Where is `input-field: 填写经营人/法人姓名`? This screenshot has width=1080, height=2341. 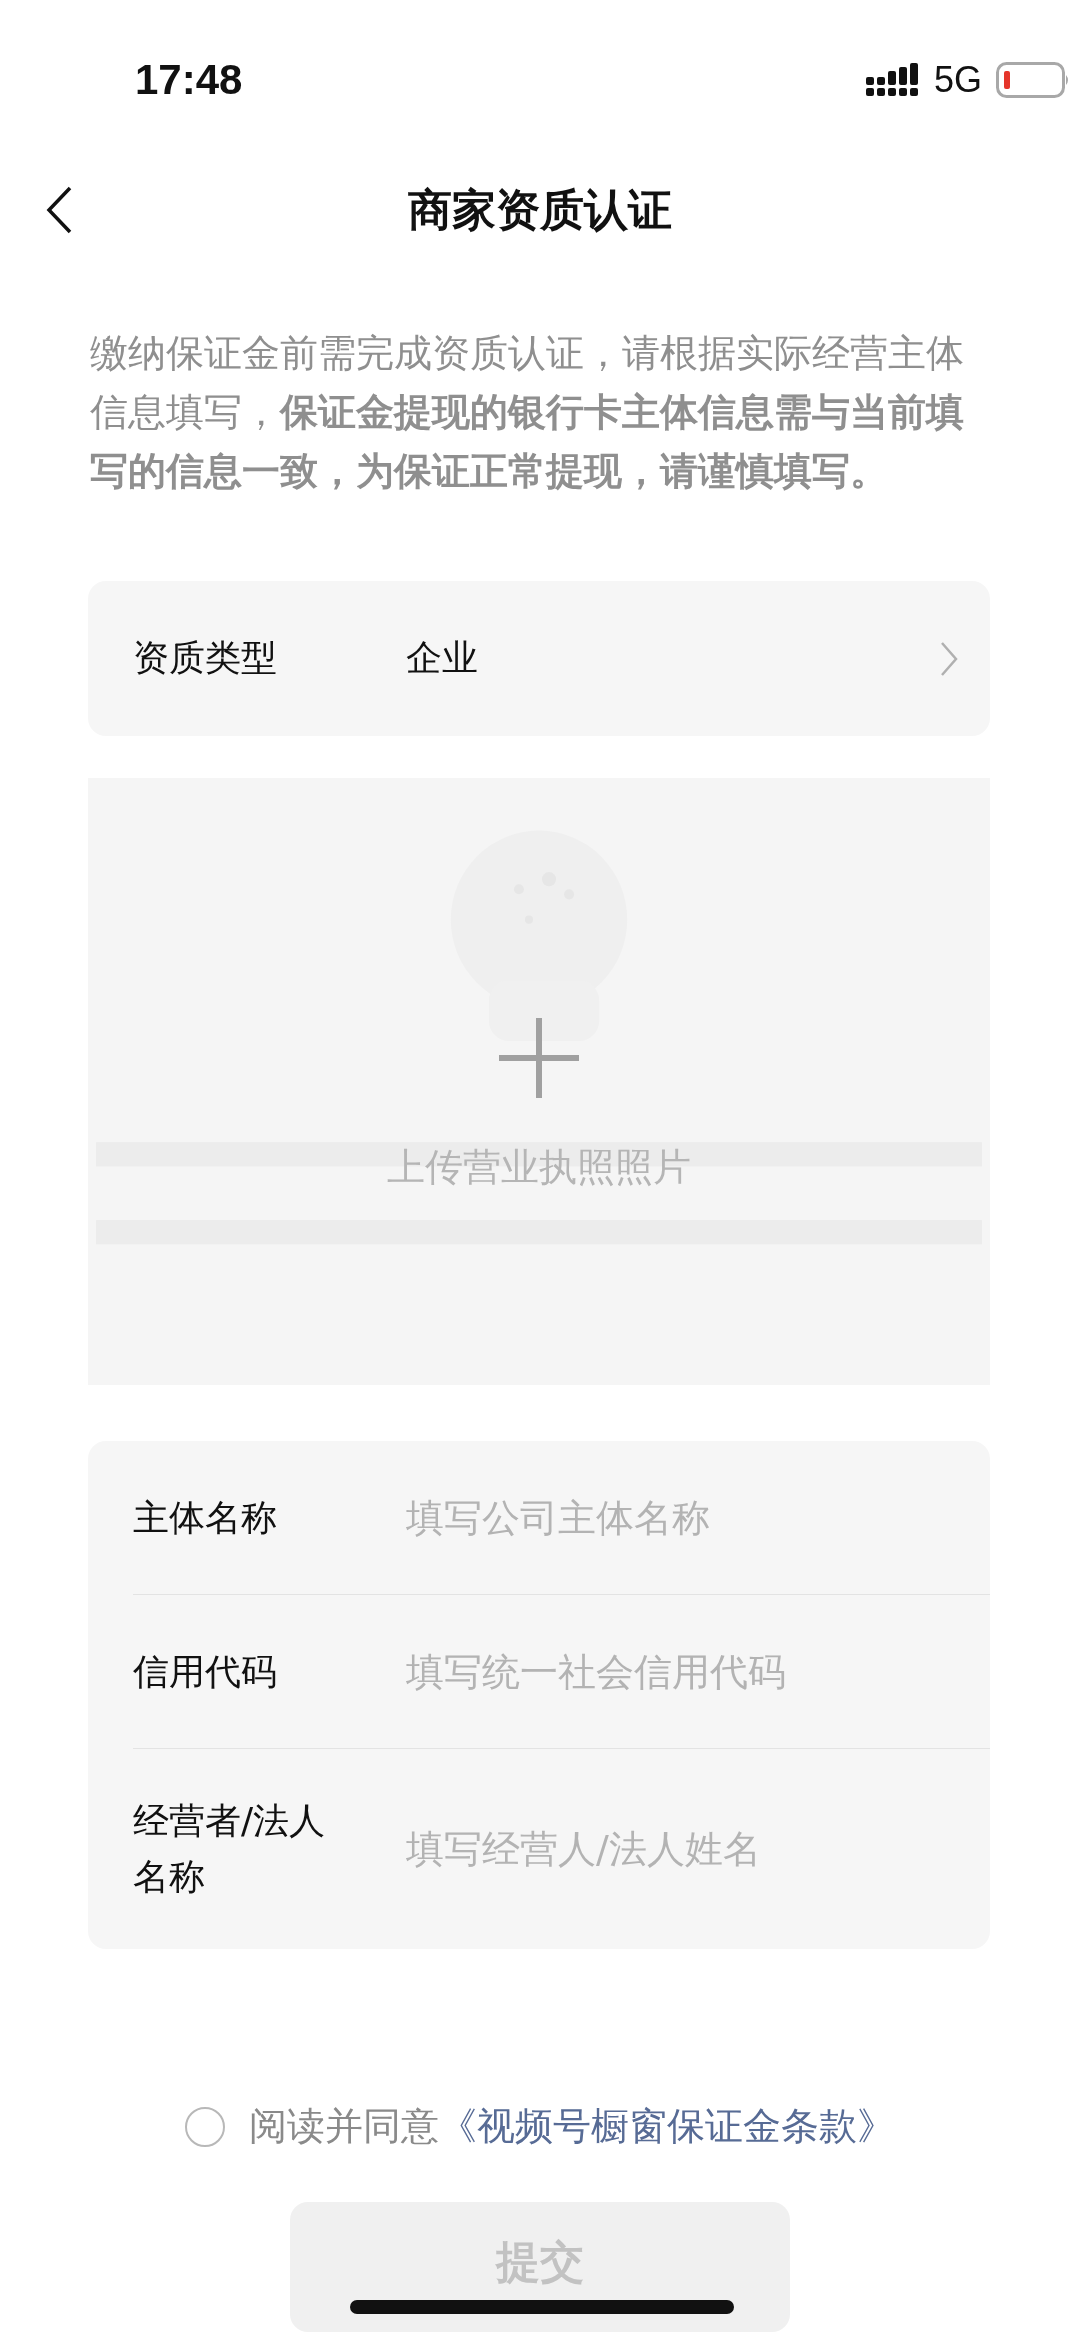 input-field: 填写经营人/法人姓名 is located at coordinates (698, 1849).